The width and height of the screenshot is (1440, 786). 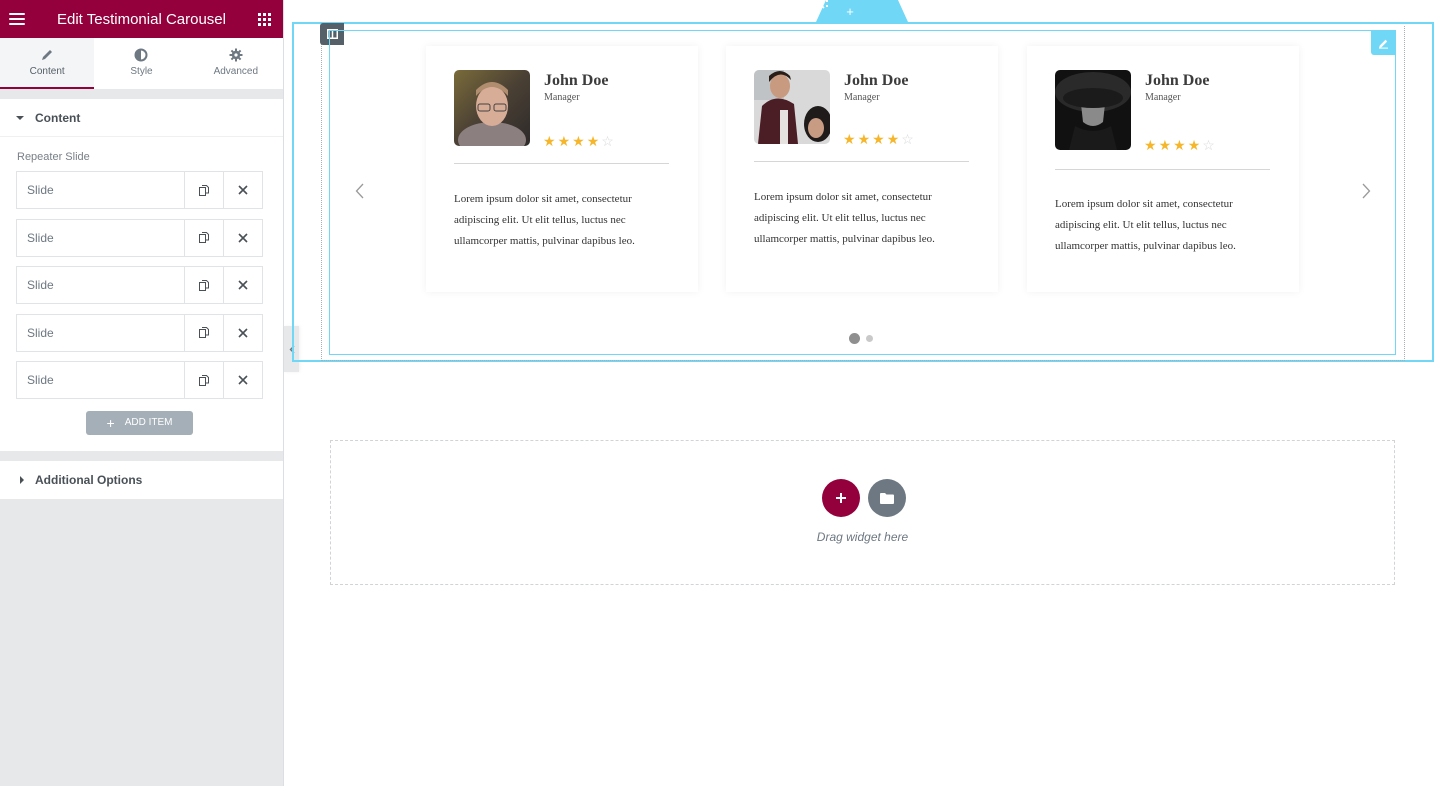 What do you see at coordinates (850, 11) in the screenshot?
I see `add-section-icon: +` at bounding box center [850, 11].